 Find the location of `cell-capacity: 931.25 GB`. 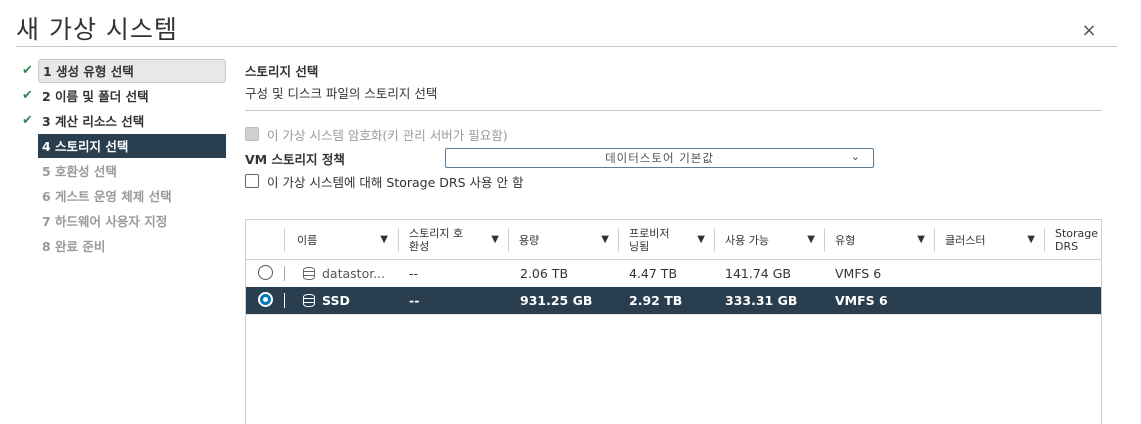

cell-capacity: 931.25 GB is located at coordinates (556, 300).